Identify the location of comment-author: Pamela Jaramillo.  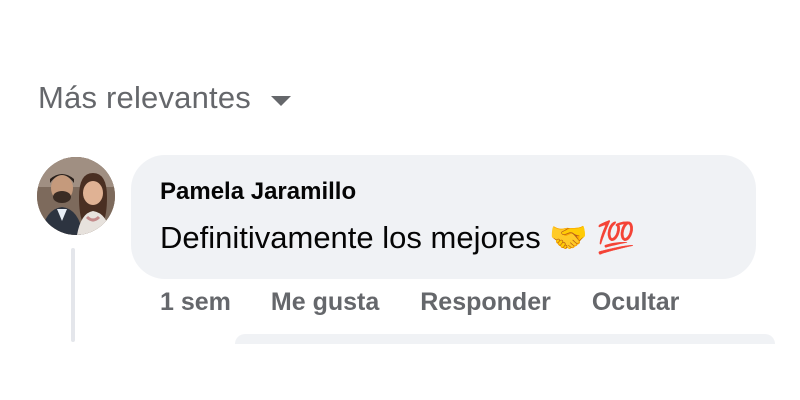
(258, 192).